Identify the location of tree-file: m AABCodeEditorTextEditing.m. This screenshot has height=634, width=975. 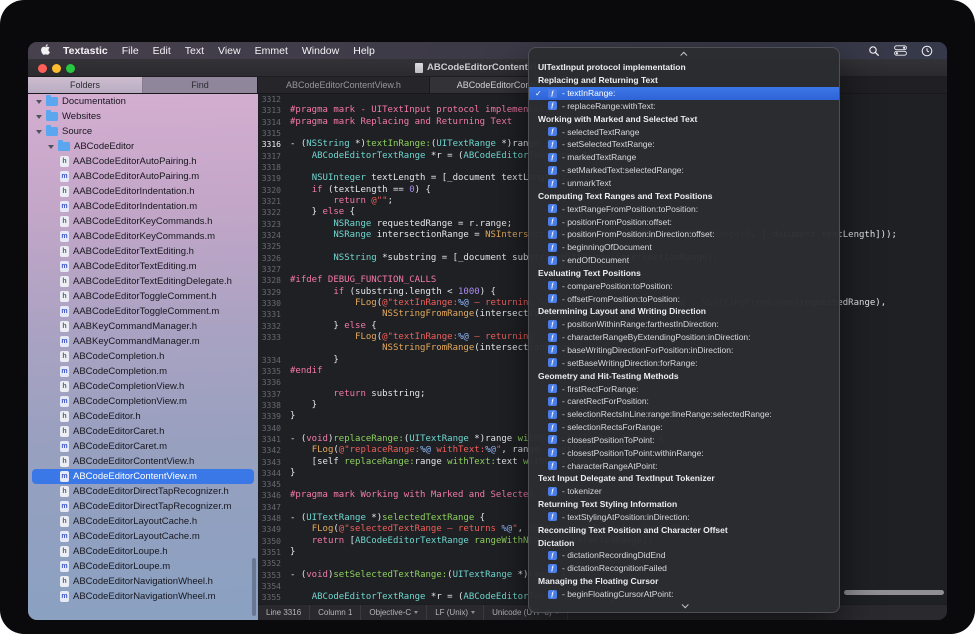
(143, 266).